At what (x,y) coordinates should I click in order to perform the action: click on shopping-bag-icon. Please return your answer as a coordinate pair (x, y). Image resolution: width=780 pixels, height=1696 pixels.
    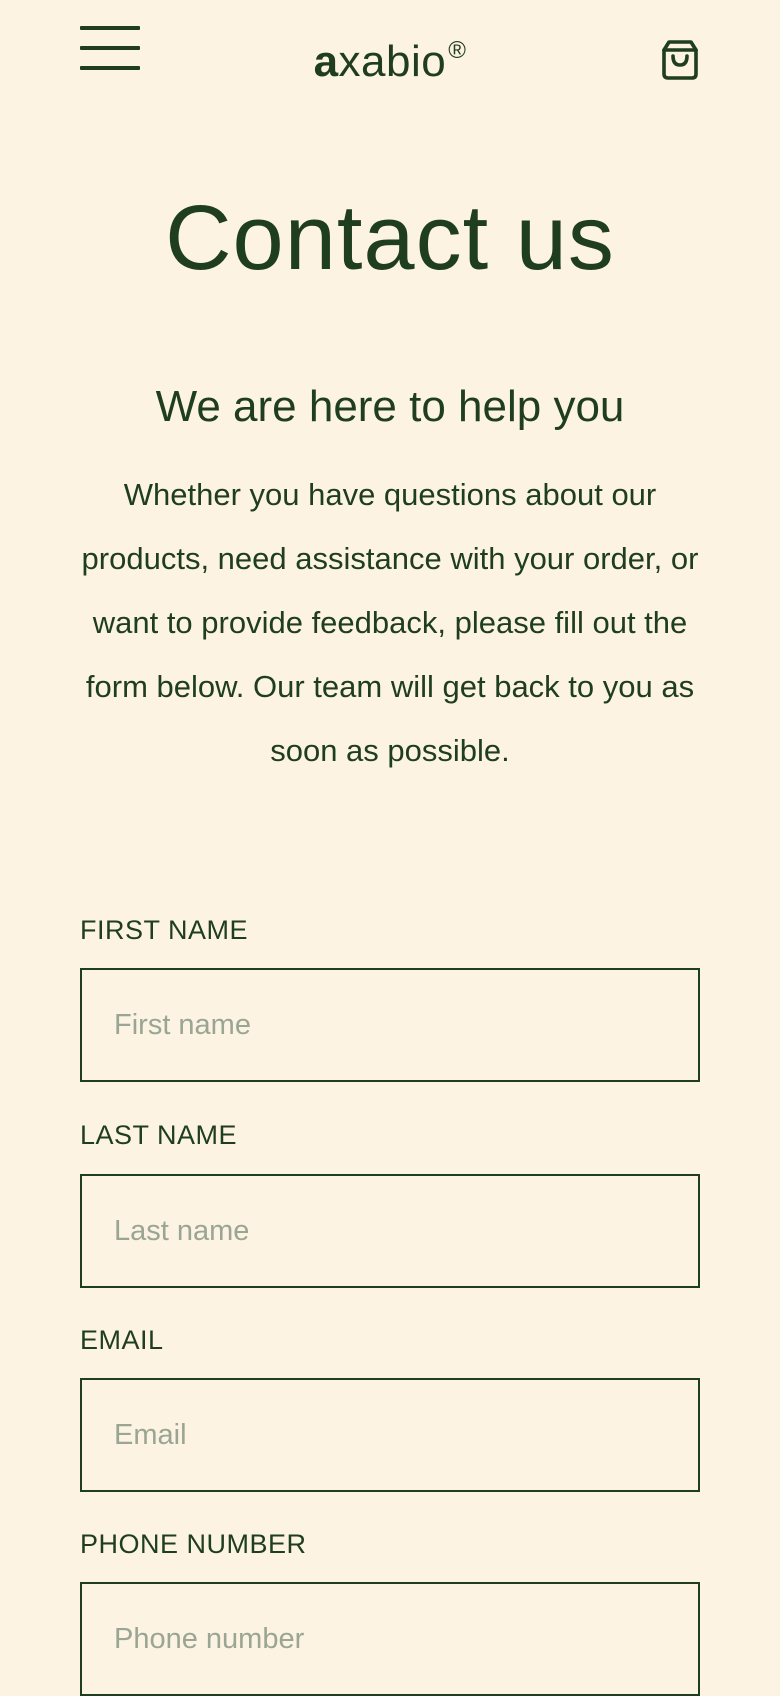
    Looking at the image, I should click on (680, 60).